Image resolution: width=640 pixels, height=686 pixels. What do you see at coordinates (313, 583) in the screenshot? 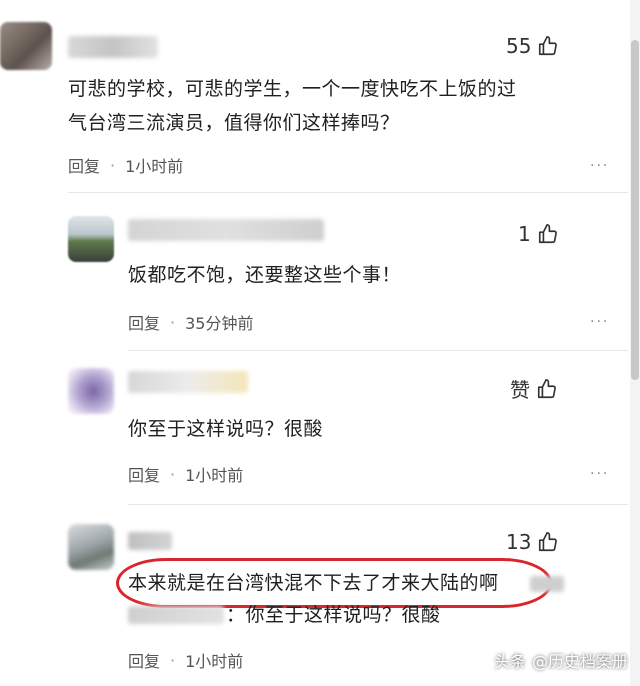
I see `comment-text: 本来就是在台湾快混不下去了才来大陆的啊` at bounding box center [313, 583].